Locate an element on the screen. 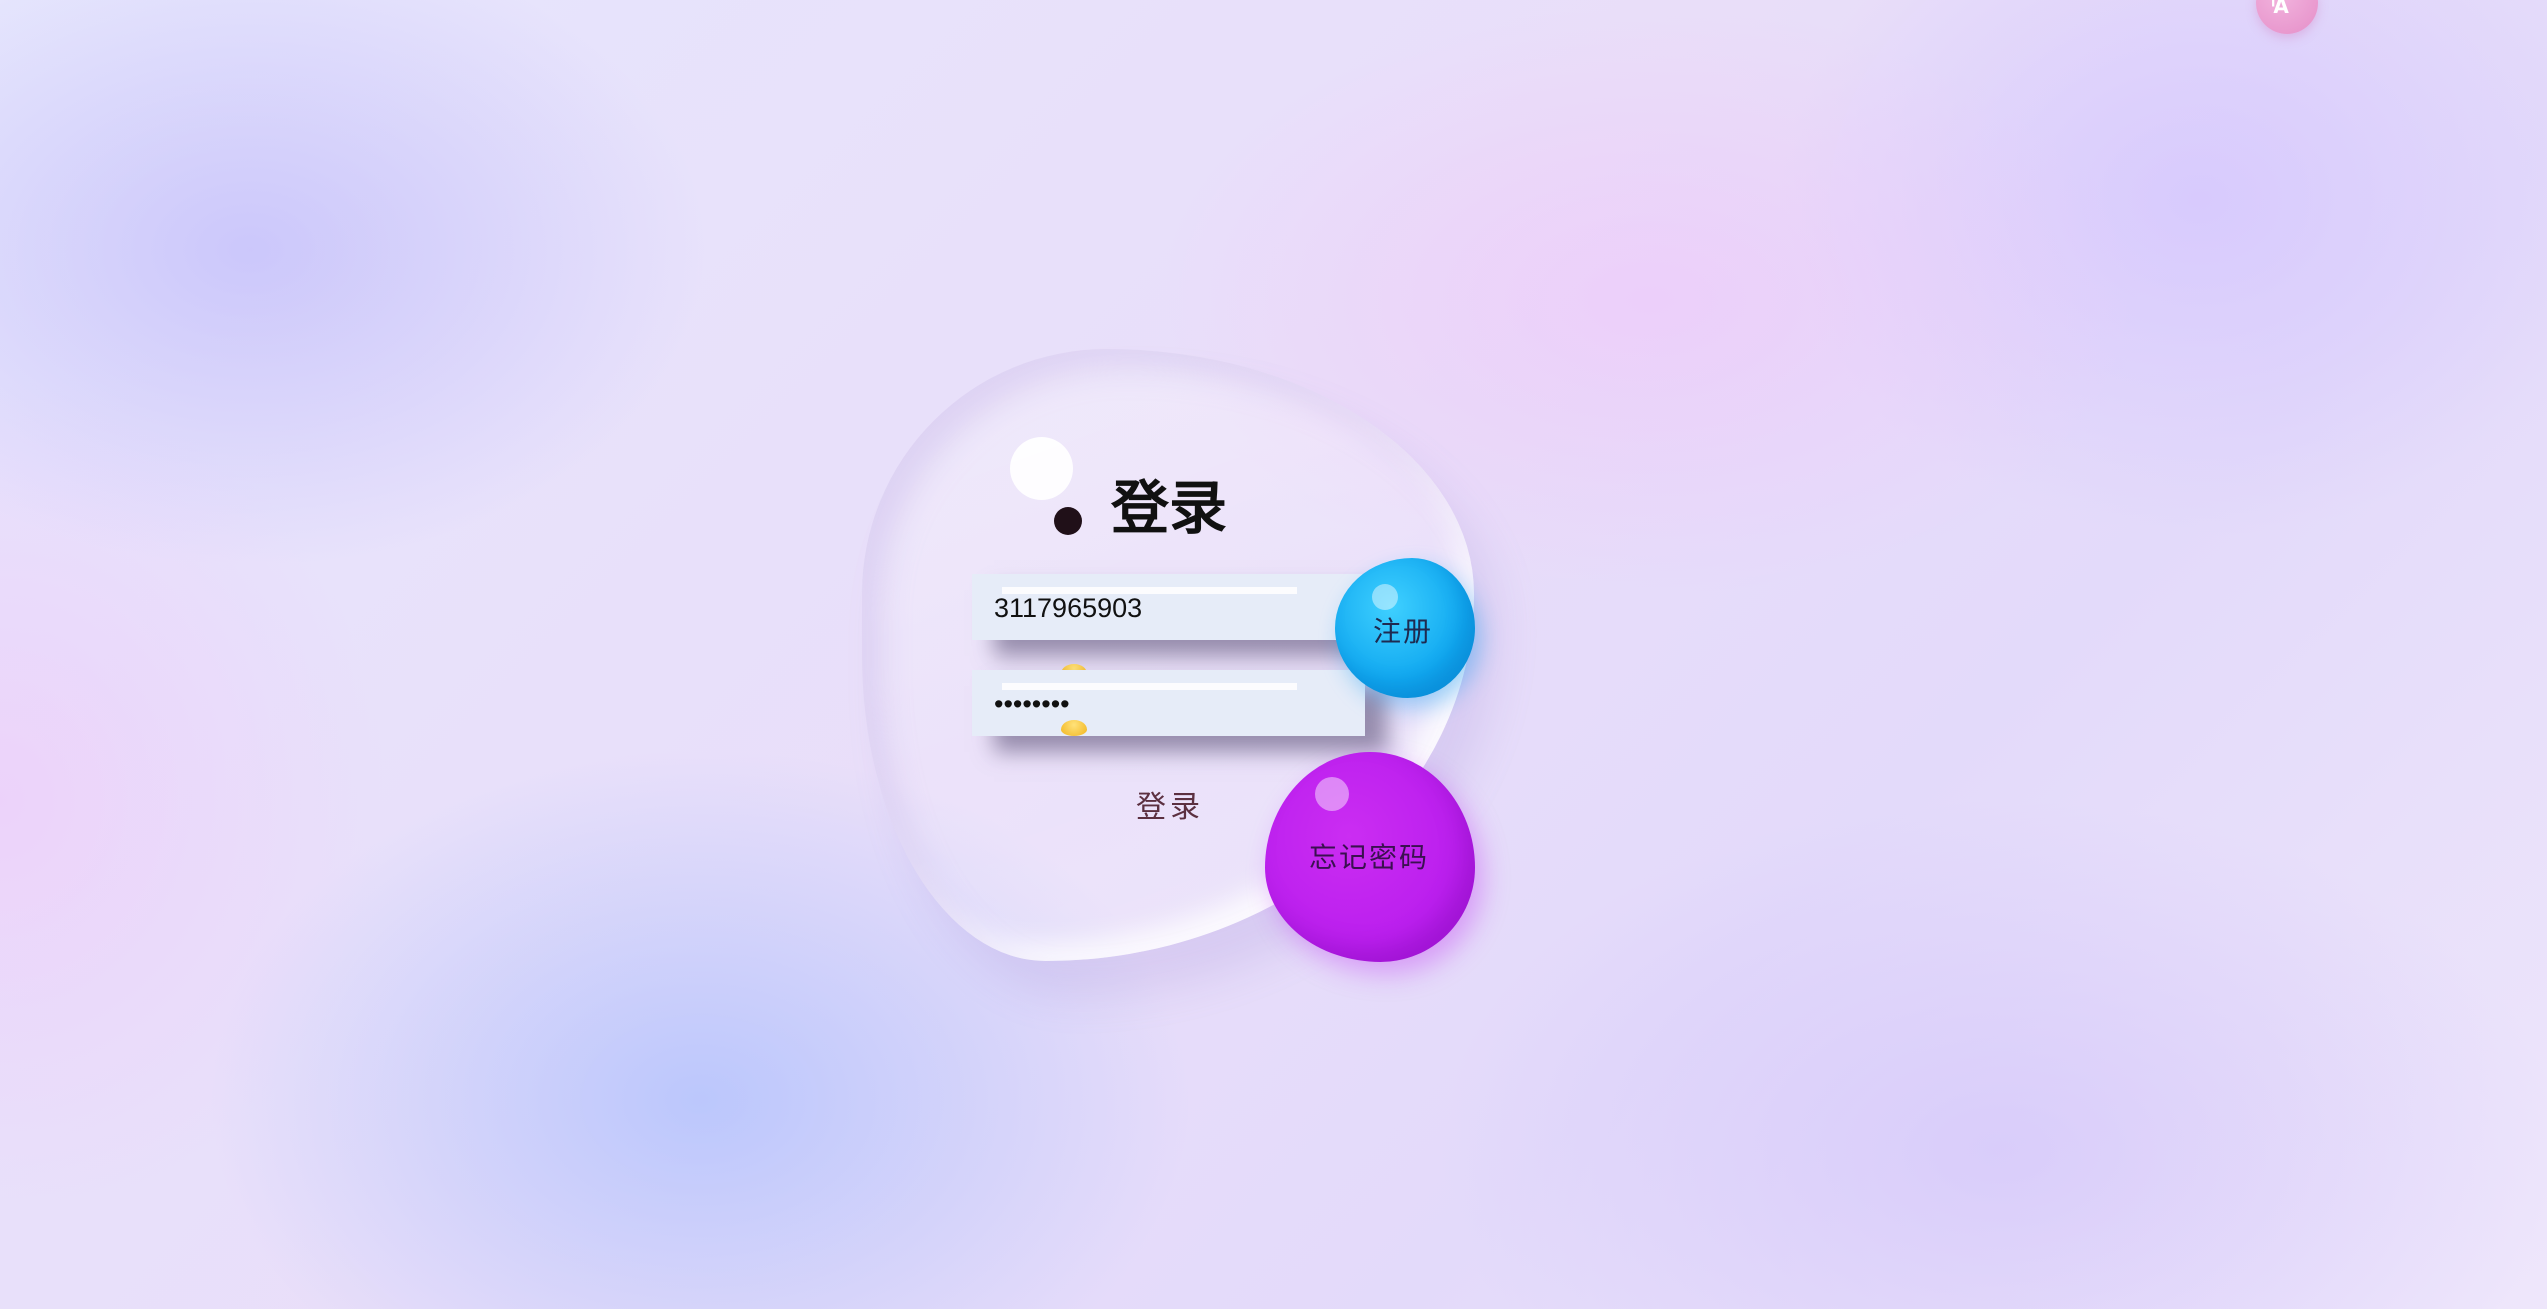 The width and height of the screenshot is (2547, 1309). forgot-password-label: 忘记密码 is located at coordinates (1369, 857).